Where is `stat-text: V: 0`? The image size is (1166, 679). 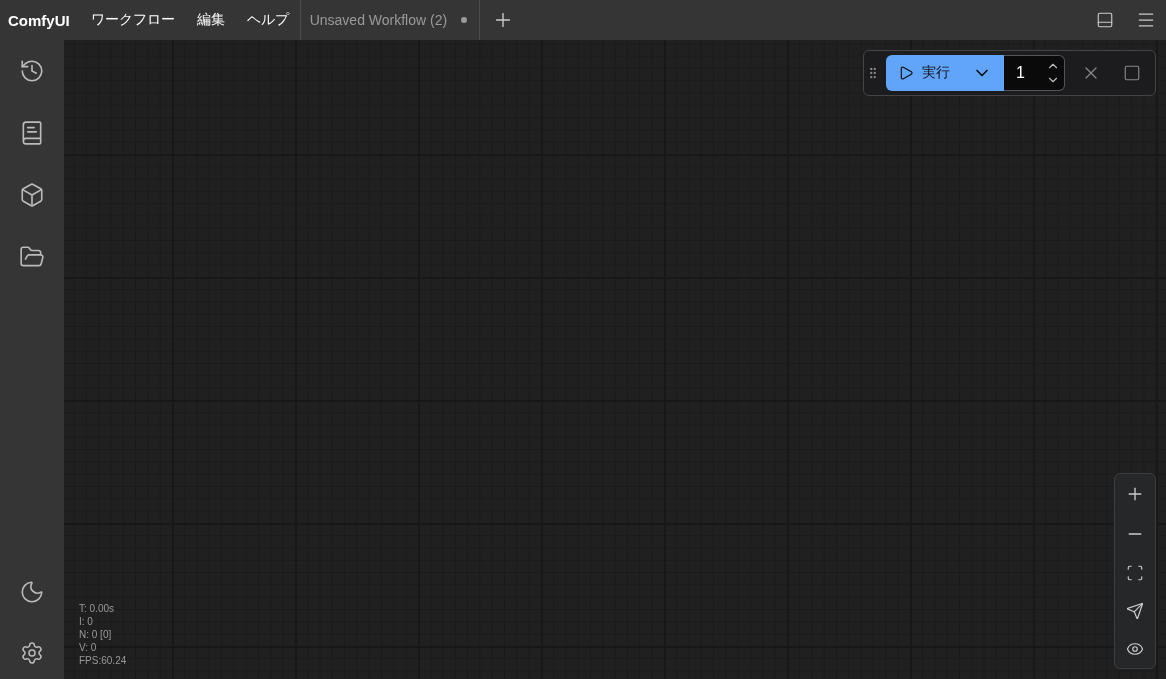 stat-text: V: 0 is located at coordinates (88, 648).